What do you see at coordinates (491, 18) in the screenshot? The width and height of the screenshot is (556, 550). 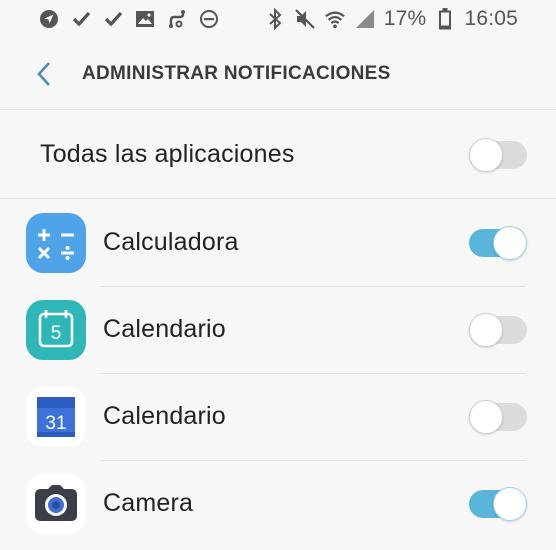 I see `clock: 16:05` at bounding box center [491, 18].